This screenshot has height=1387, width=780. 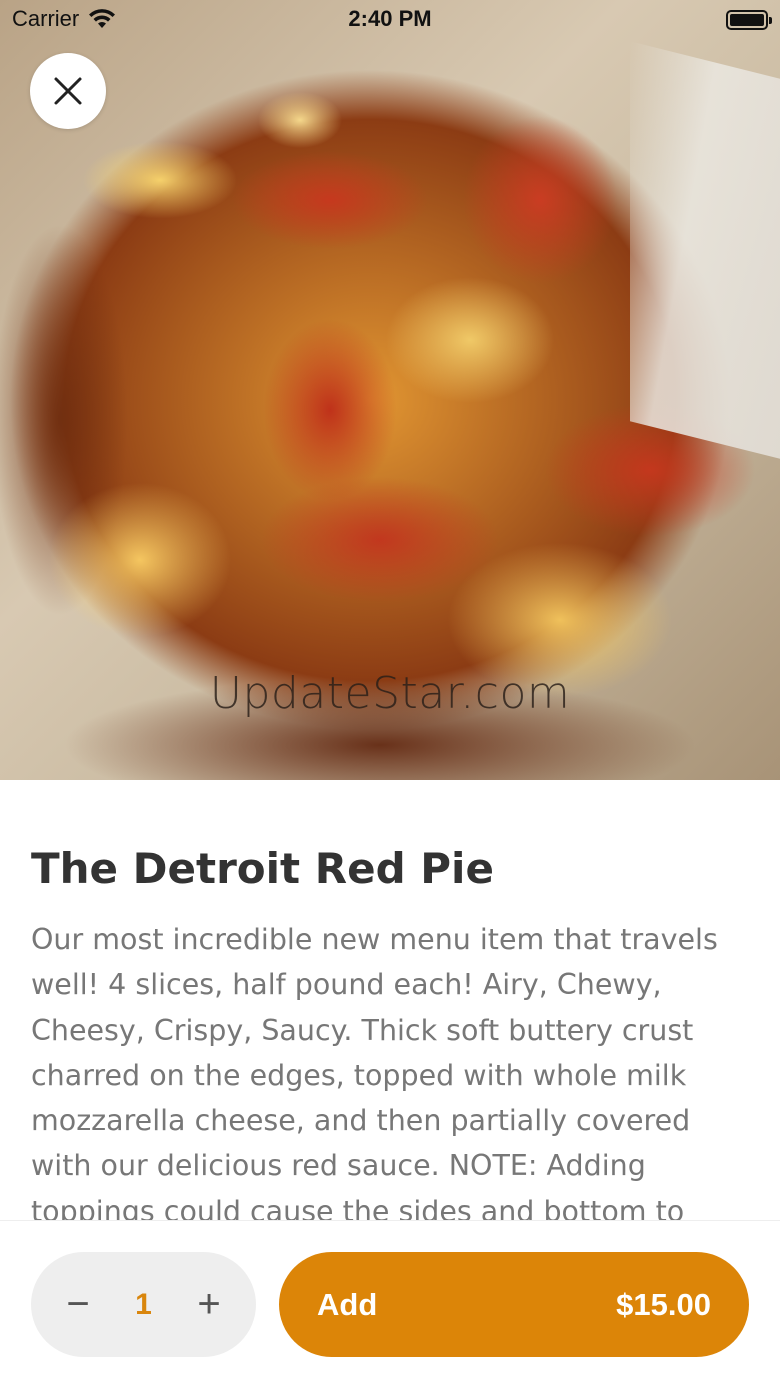 I want to click on add-button-price: $15.00, so click(x=663, y=1304).